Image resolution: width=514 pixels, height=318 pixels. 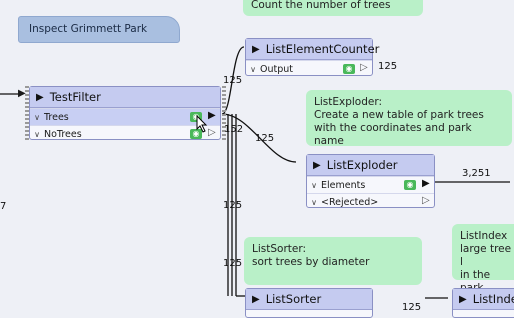 I want to click on bookmark-label: Inspect Grimmett Park, so click(x=88, y=29).